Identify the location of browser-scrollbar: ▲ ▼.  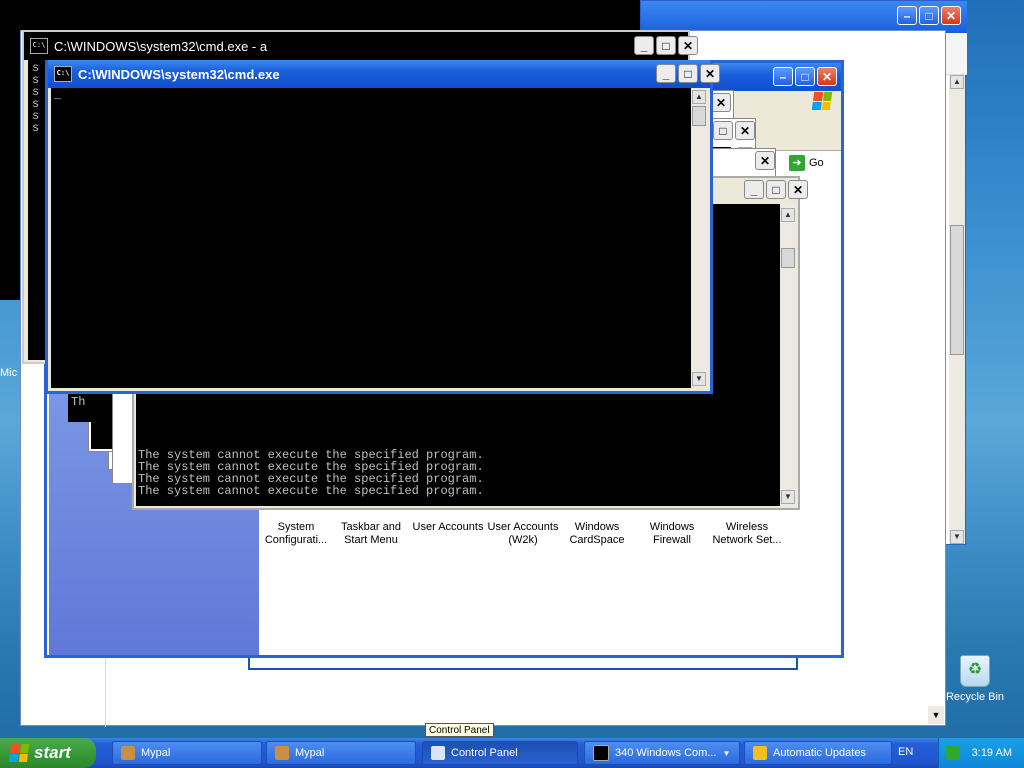
(957, 309).